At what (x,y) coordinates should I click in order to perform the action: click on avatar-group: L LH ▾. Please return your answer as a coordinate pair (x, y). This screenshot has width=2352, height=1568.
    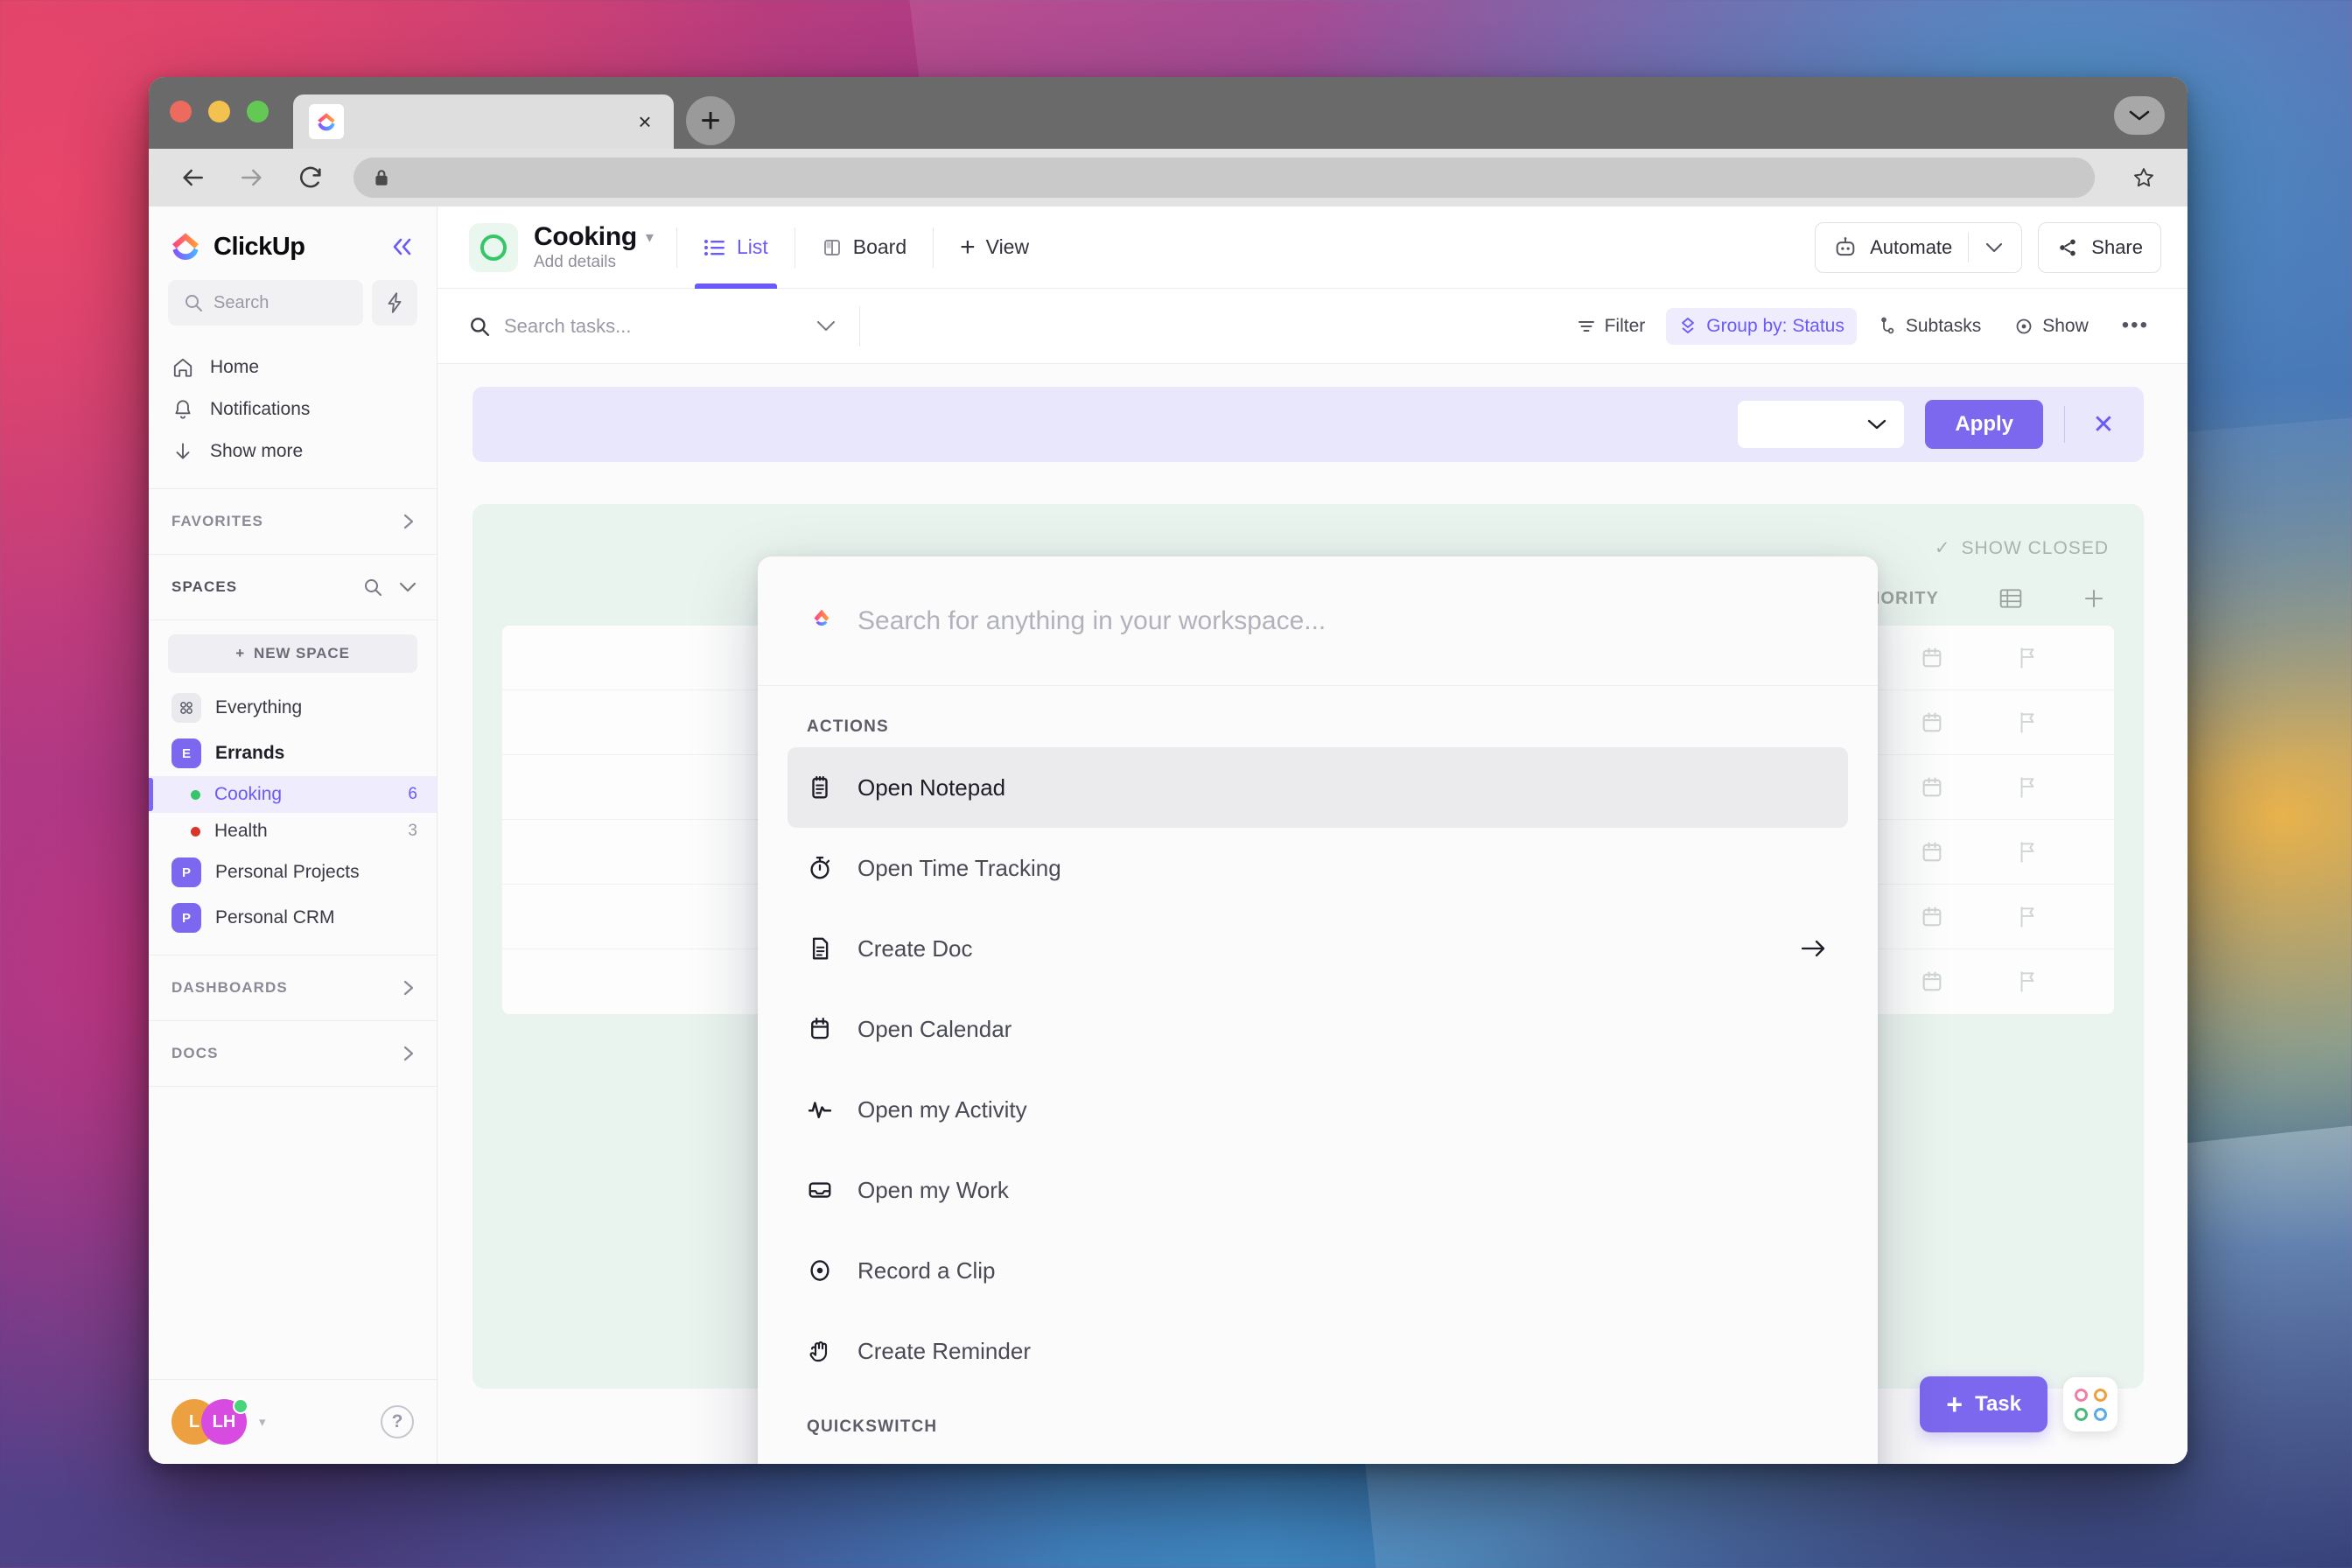
    Looking at the image, I should click on (219, 1421).